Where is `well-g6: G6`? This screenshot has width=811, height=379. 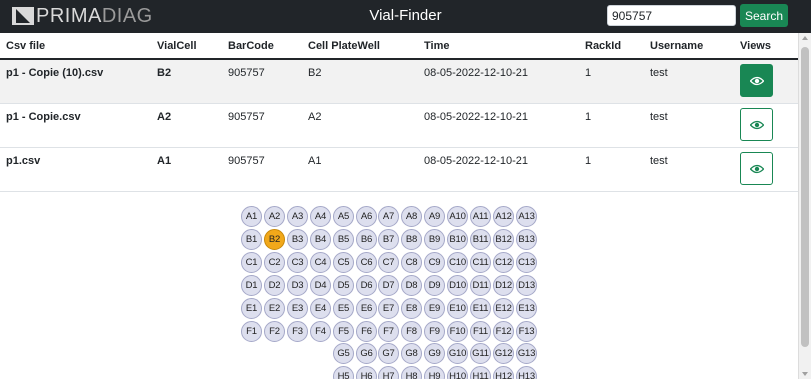
well-g6: G6 is located at coordinates (366, 353).